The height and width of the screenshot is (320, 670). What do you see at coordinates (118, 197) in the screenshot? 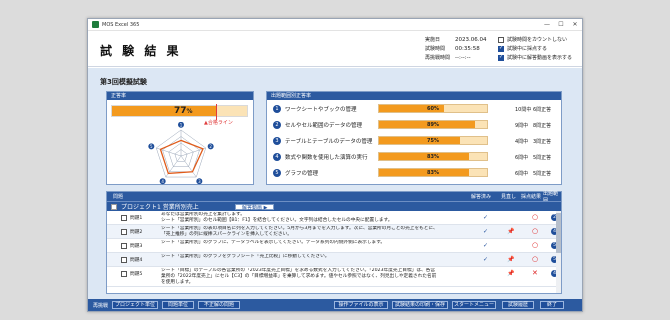
I see `col-question: 問題` at bounding box center [118, 197].